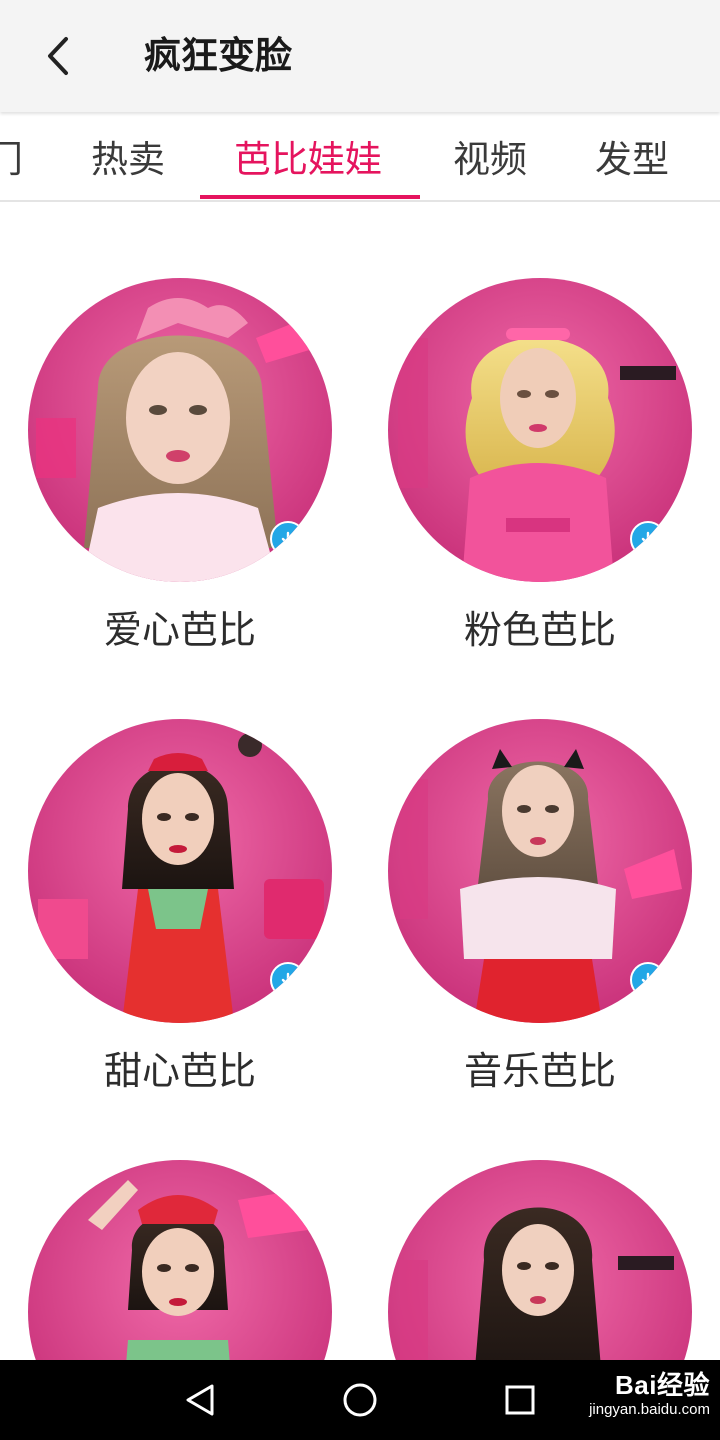 Image resolution: width=720 pixels, height=1440 pixels. Describe the element at coordinates (308, 160) in the screenshot. I see `tab-barbie: 芭比娃娃` at that location.